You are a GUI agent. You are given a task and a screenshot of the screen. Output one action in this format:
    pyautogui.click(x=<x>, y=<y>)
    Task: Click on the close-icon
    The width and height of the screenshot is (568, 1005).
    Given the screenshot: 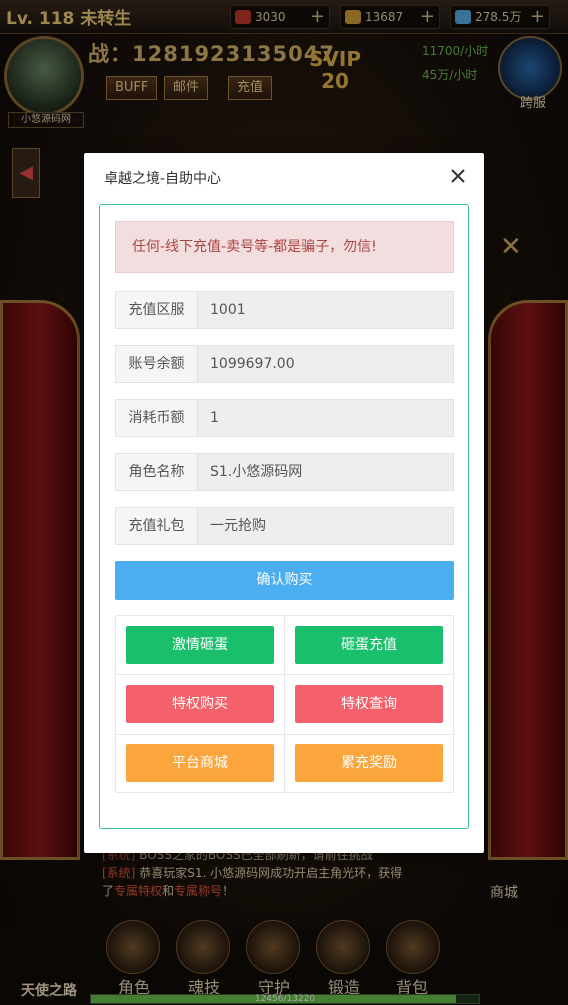 What is the action you would take?
    pyautogui.click(x=458, y=176)
    